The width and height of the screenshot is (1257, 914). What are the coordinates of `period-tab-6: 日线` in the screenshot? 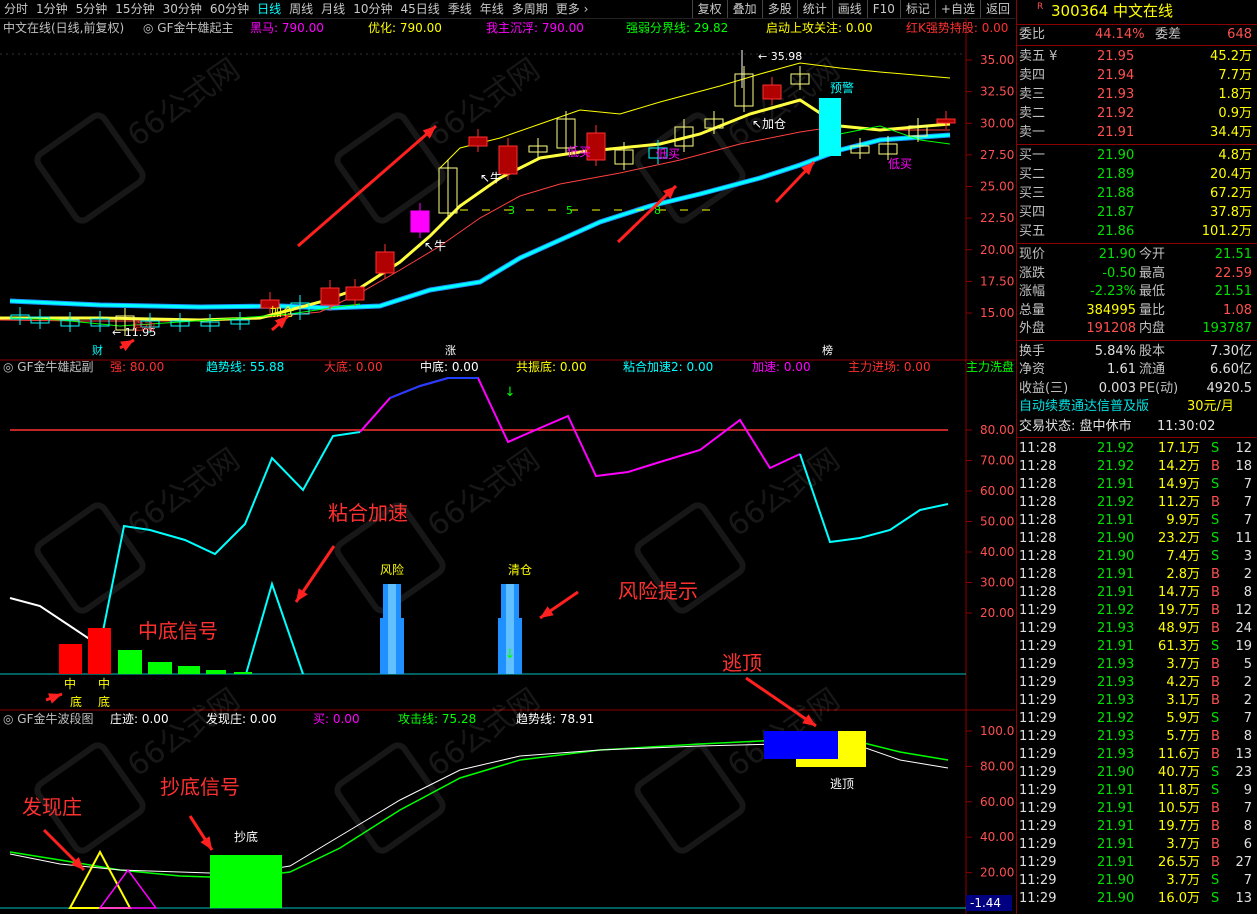 It's located at (269, 9).